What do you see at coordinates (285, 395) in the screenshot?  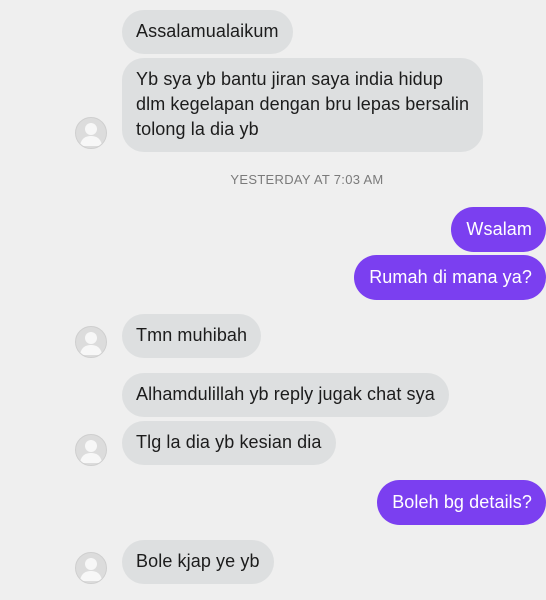 I see `incoming-message: Alhamdulillah yb reply jugak chat sya` at bounding box center [285, 395].